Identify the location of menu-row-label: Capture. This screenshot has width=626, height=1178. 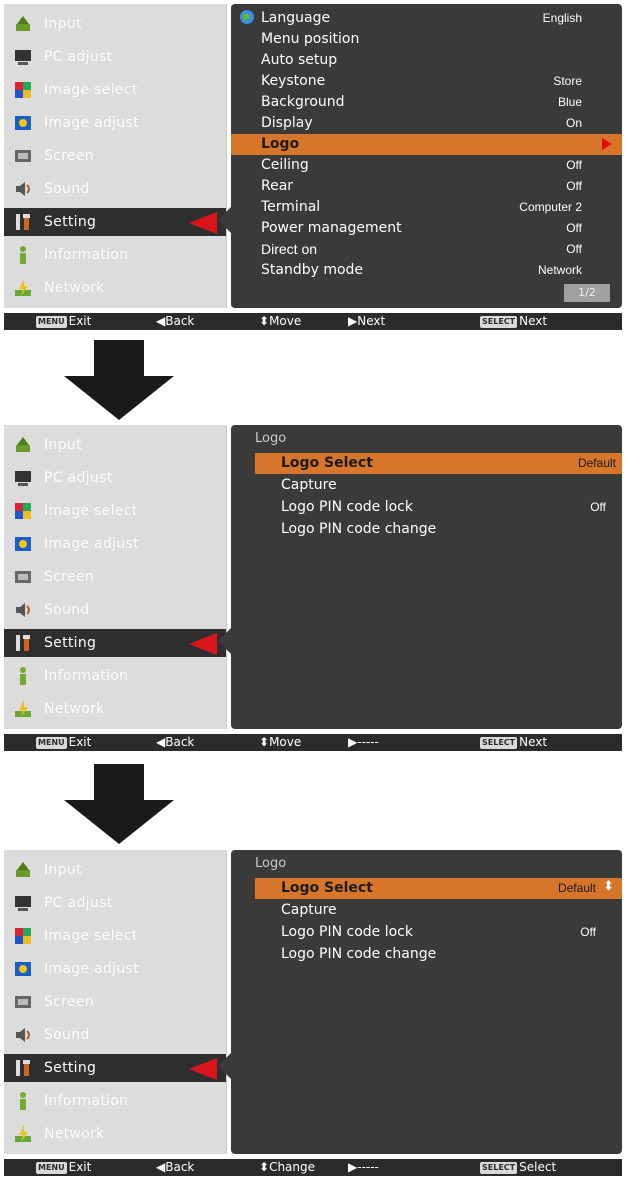
(309, 910).